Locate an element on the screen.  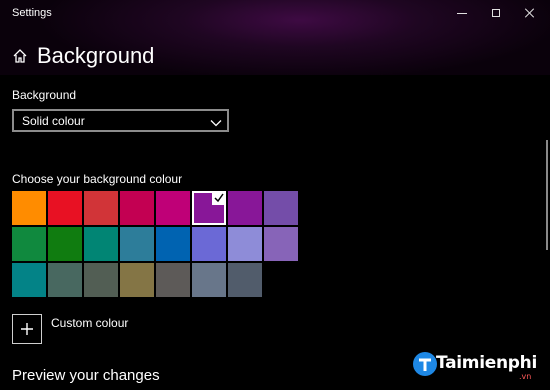
window-title: Settings is located at coordinates (32, 13).